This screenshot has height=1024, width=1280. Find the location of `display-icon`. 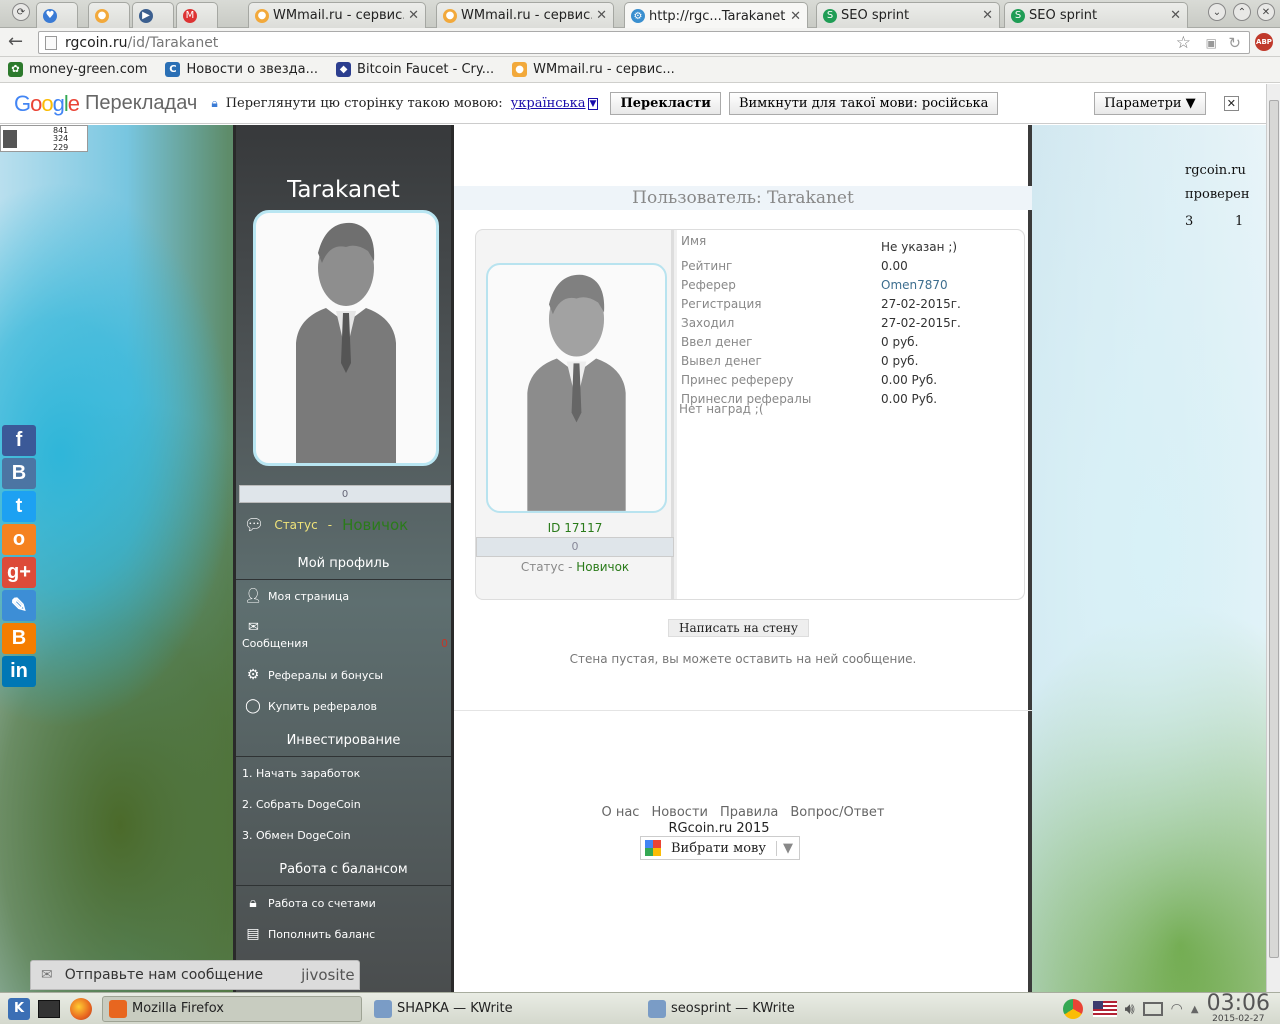

display-icon is located at coordinates (1152, 1009).